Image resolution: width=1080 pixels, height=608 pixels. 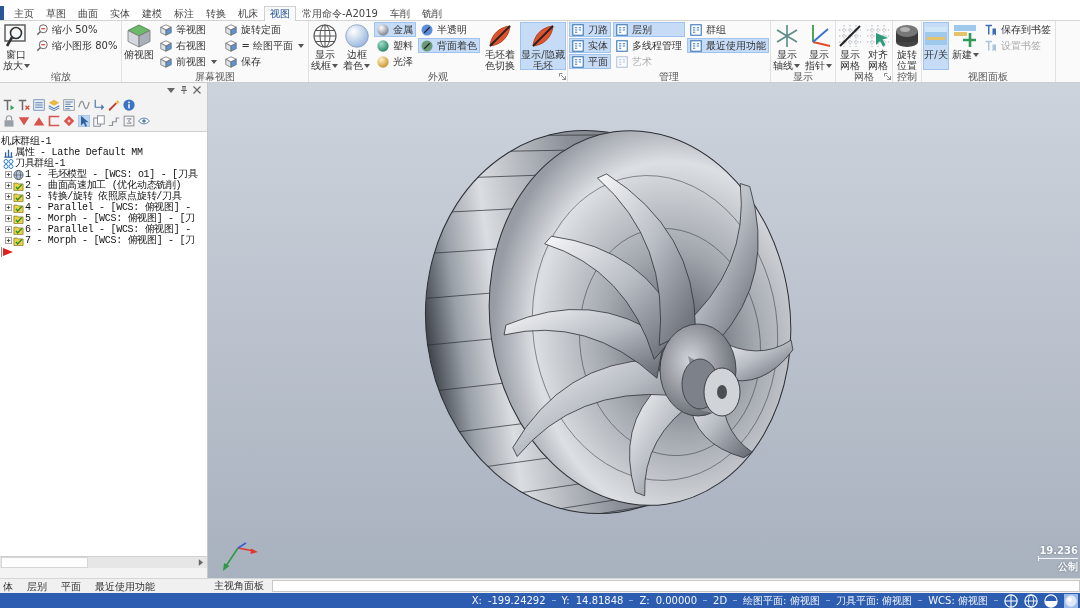 What do you see at coordinates (448, 29) in the screenshot?
I see `ribbon-button: 半透明` at bounding box center [448, 29].